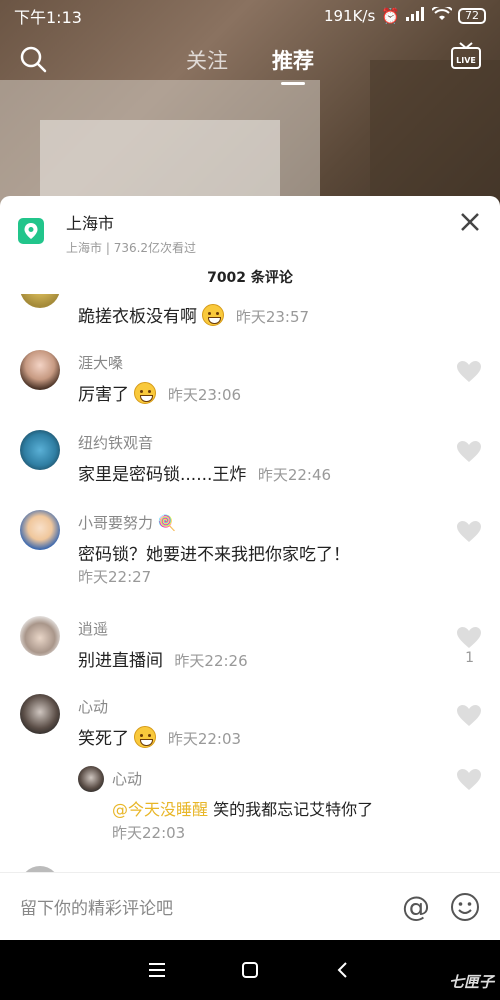 This screenshot has height=1000, width=500. Describe the element at coordinates (472, 16) in the screenshot. I see `battery-indicator: 72` at that location.